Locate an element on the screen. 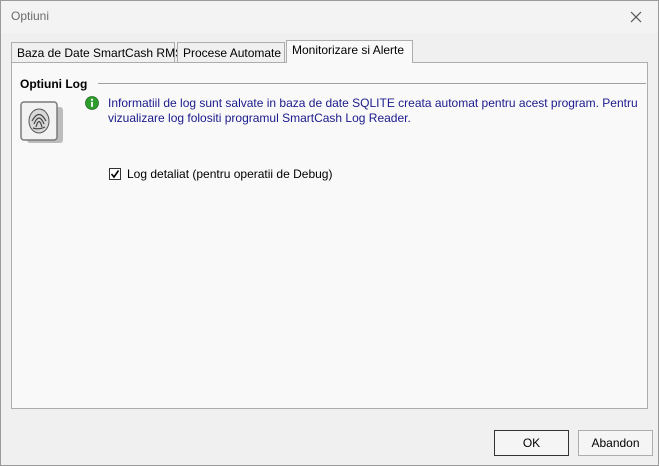 This screenshot has height=466, width=659. tab-label: Procese Automate is located at coordinates (232, 53).